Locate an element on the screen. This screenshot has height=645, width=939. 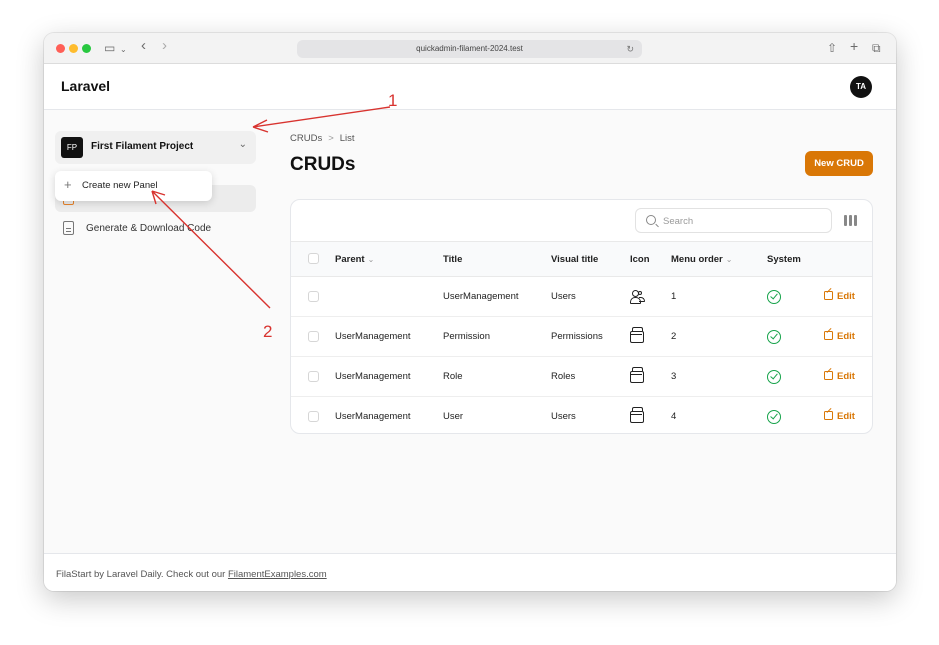
column-header-icon: Icon is located at coordinates (650, 259).